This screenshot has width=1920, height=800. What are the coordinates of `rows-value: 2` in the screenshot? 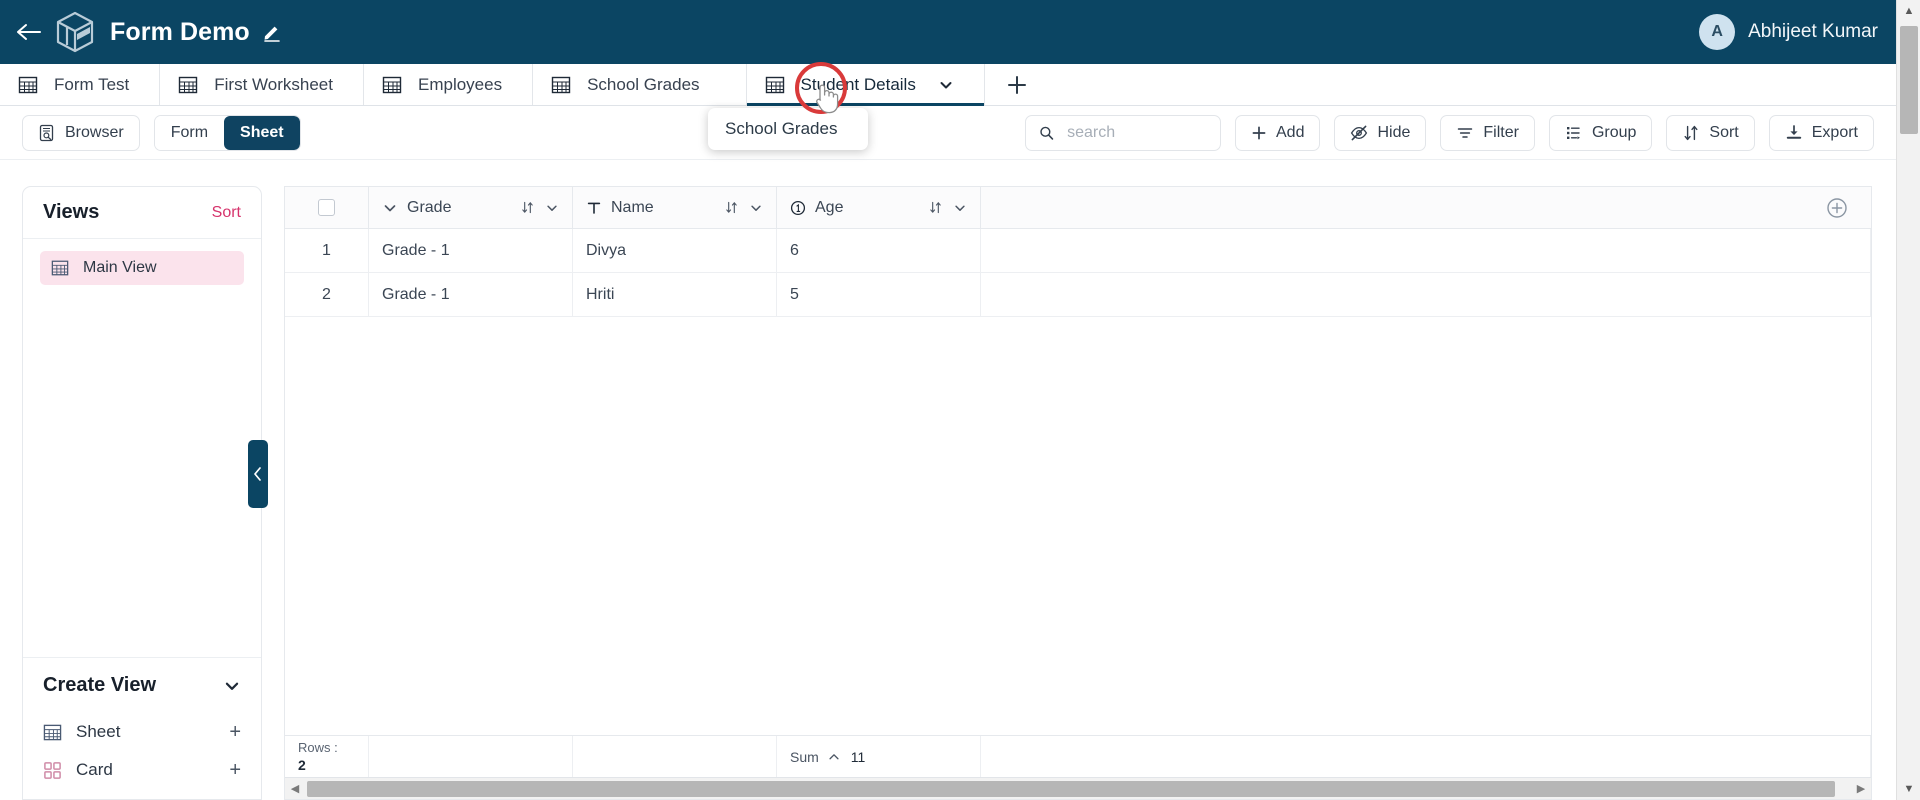 It's located at (302, 765).